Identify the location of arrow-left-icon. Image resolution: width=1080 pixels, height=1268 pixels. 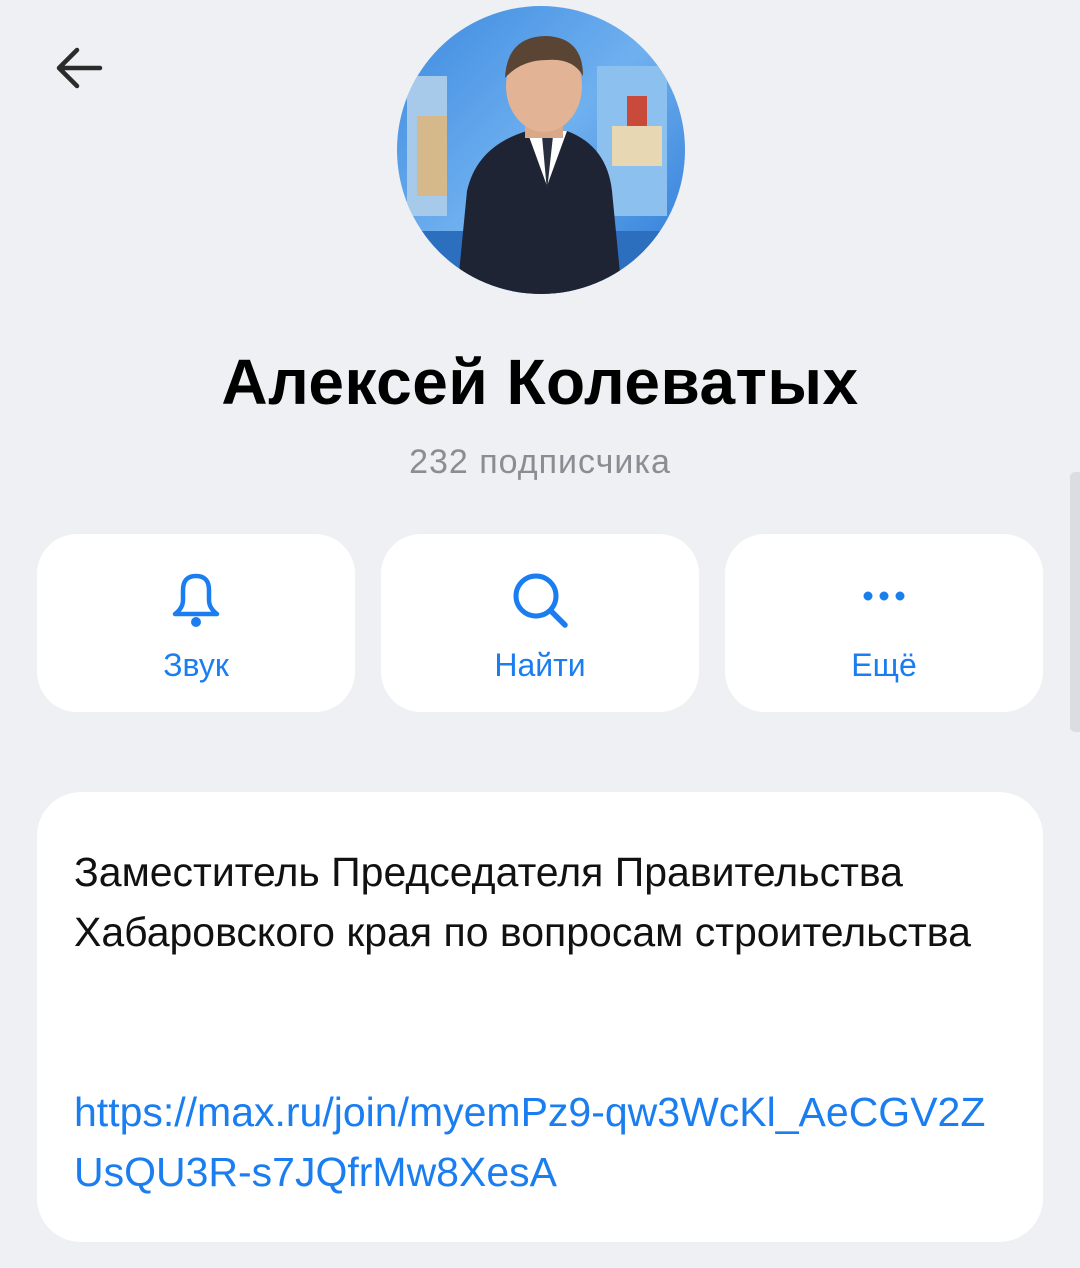
(79, 68).